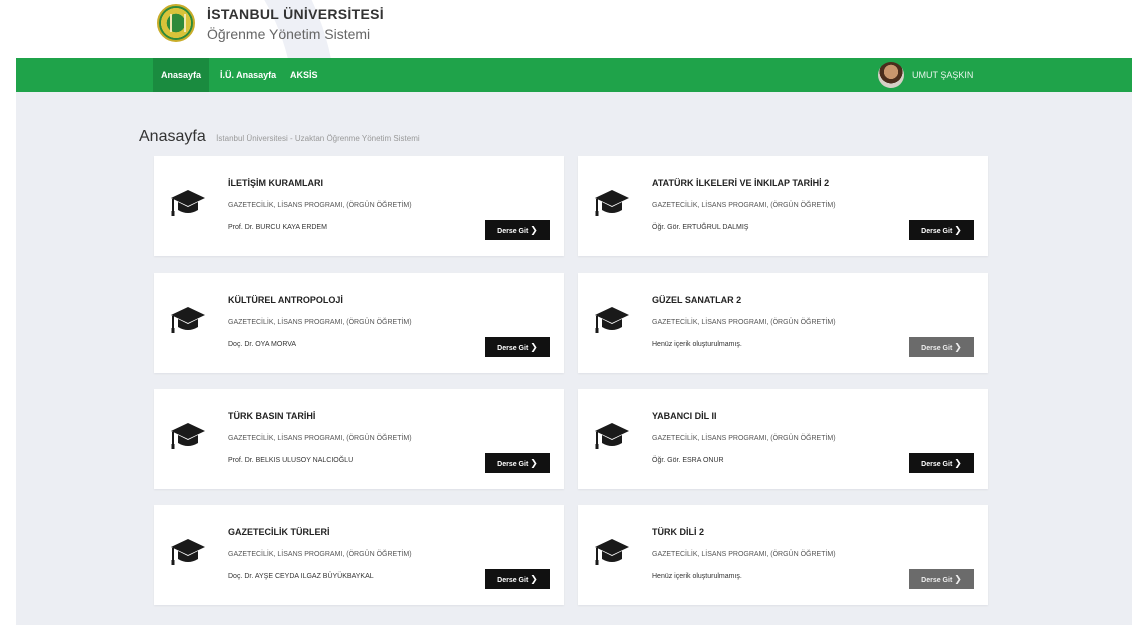  Describe the element at coordinates (271, 416) in the screenshot. I see `course-title: TÜRK BASIN TARİHİ` at that location.